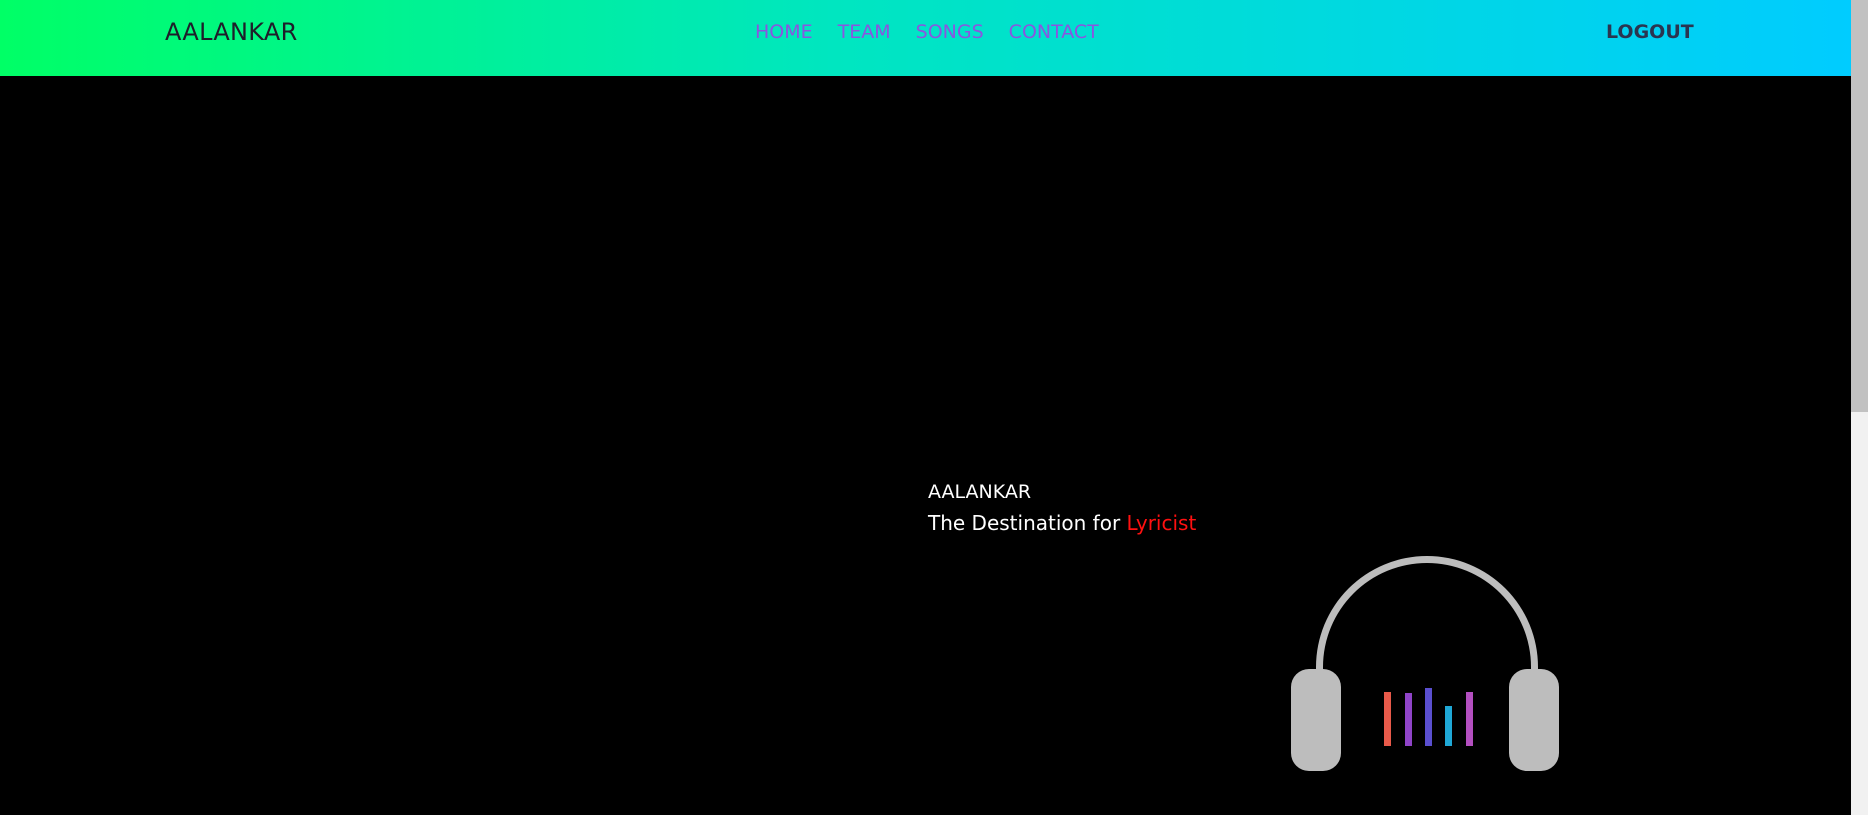  I want to click on hero-tagline: The Destination for Lyricist, so click(1062, 523).